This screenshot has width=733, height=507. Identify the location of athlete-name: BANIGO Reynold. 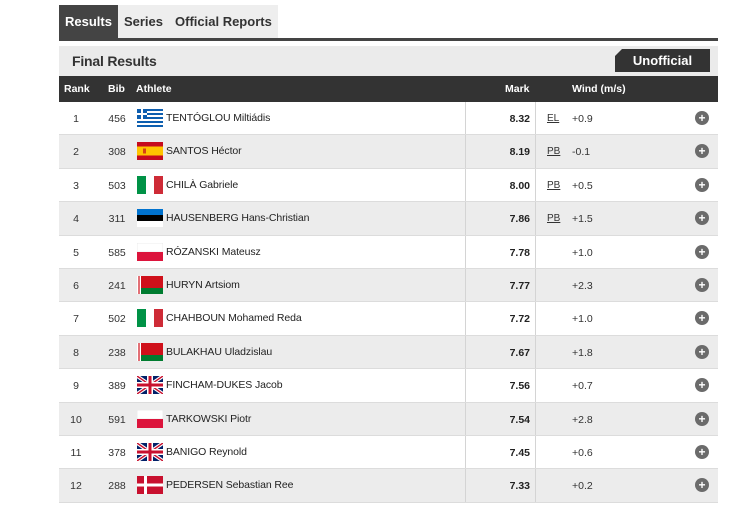
(206, 452).